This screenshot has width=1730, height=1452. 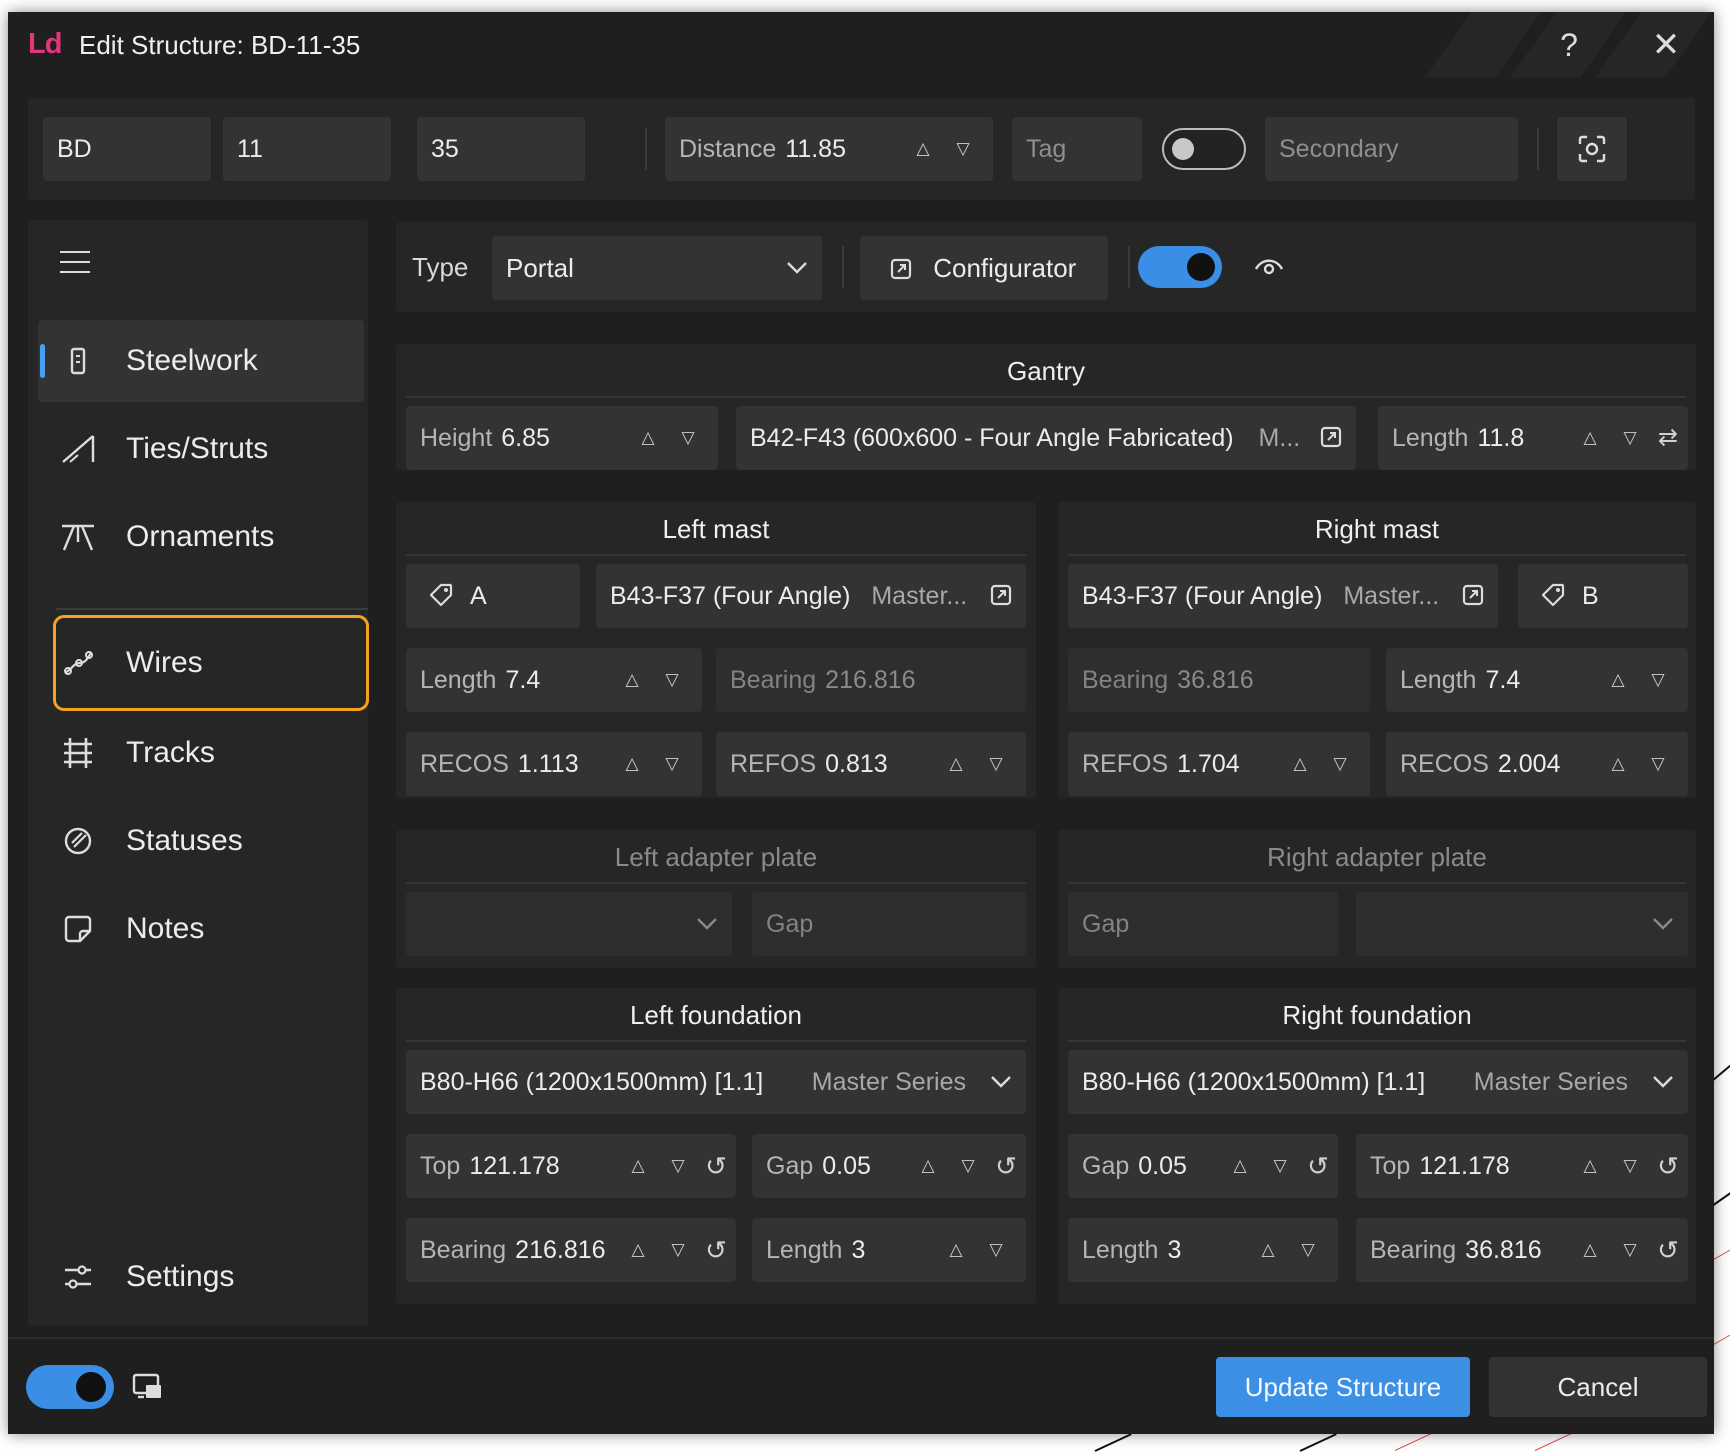 What do you see at coordinates (1391, 149) in the screenshot?
I see `secondary-field: Secondary` at bounding box center [1391, 149].